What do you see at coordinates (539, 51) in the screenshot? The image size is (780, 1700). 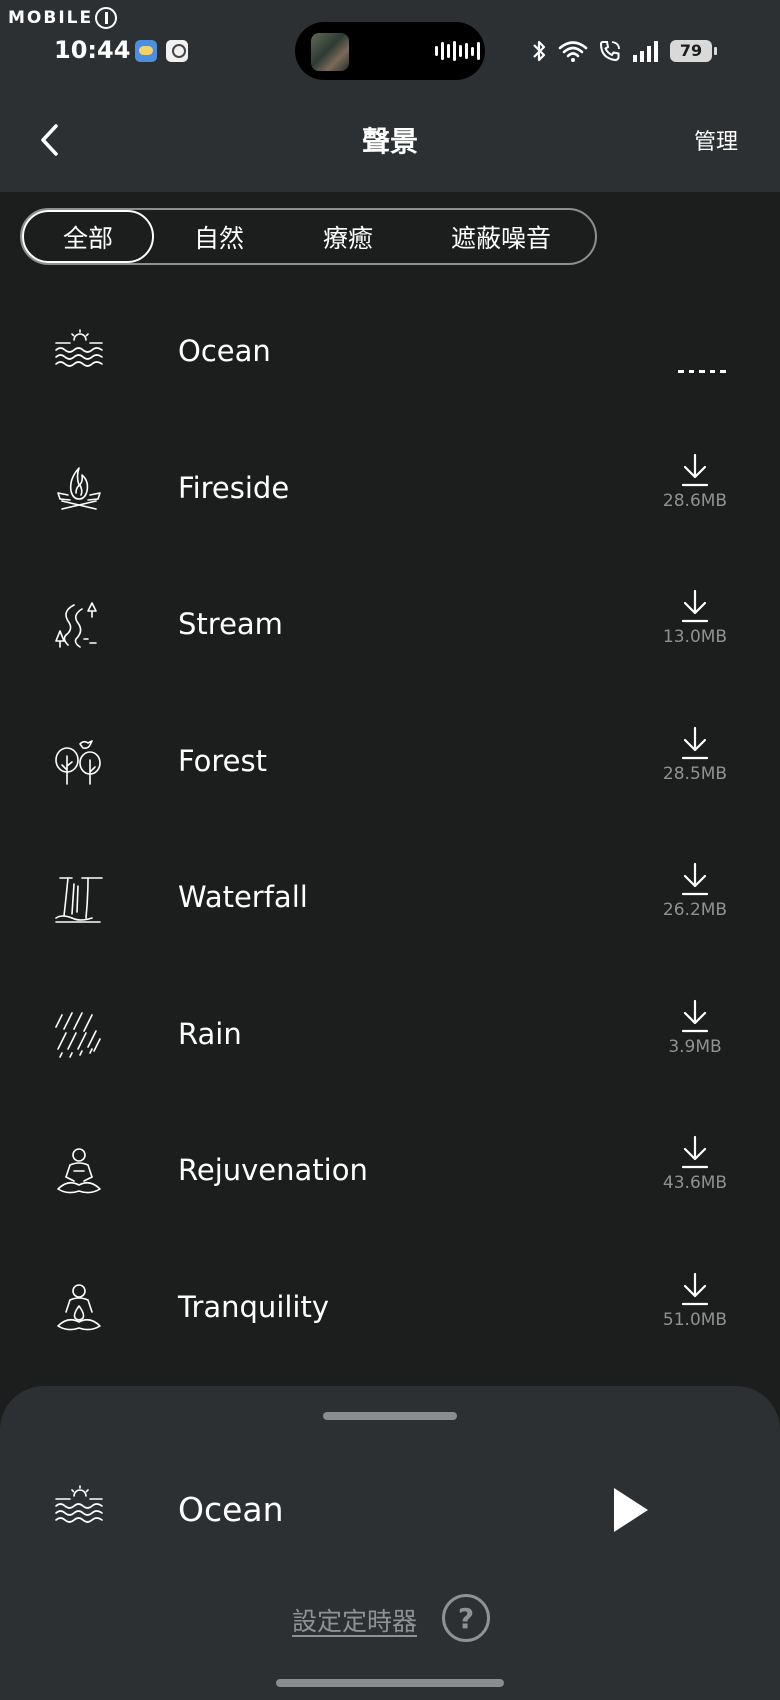 I see `bluetooth-icon` at bounding box center [539, 51].